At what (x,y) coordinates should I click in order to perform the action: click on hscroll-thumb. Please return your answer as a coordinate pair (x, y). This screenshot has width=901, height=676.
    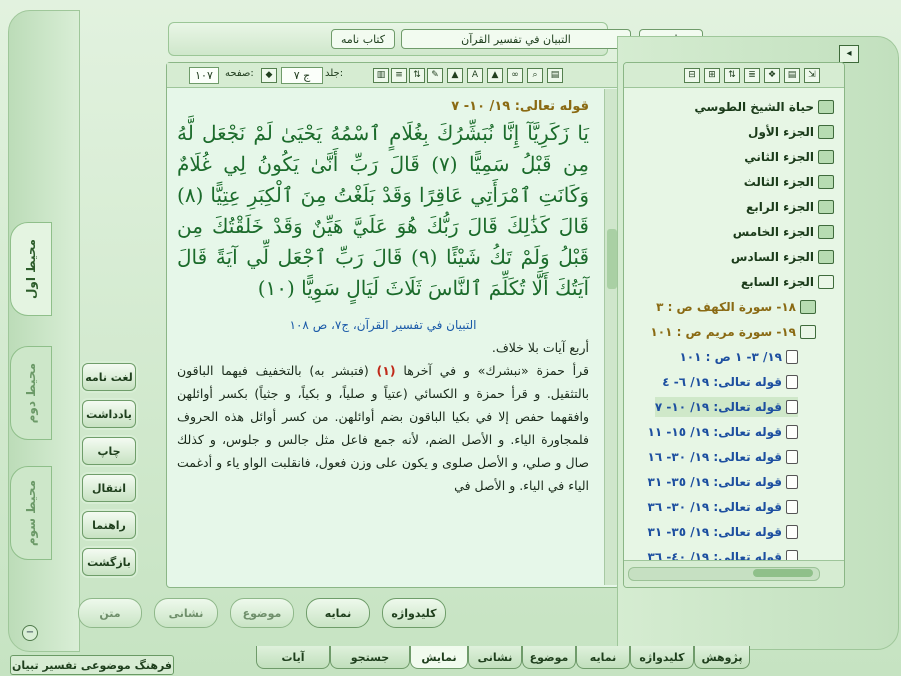
    Looking at the image, I should click on (783, 573).